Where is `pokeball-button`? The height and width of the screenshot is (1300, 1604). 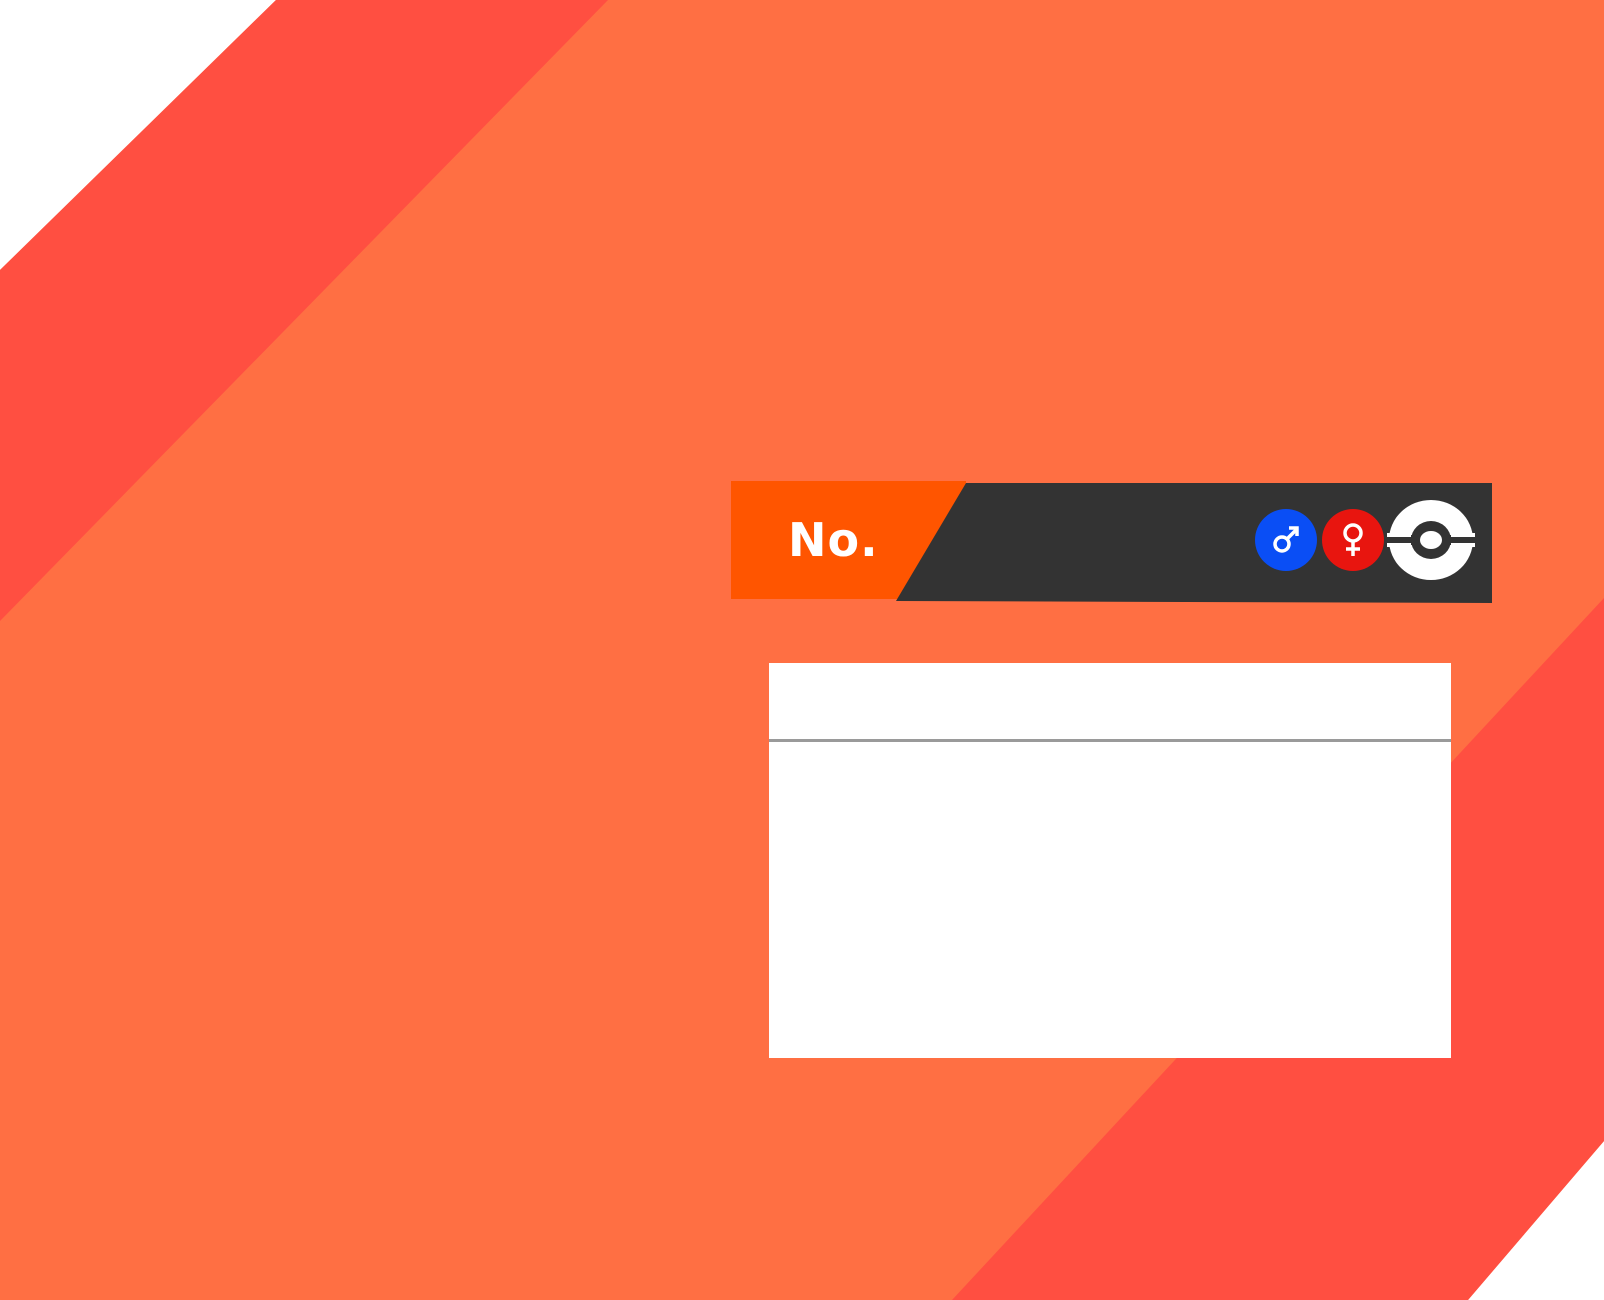
pokeball-button is located at coordinates (1431, 540).